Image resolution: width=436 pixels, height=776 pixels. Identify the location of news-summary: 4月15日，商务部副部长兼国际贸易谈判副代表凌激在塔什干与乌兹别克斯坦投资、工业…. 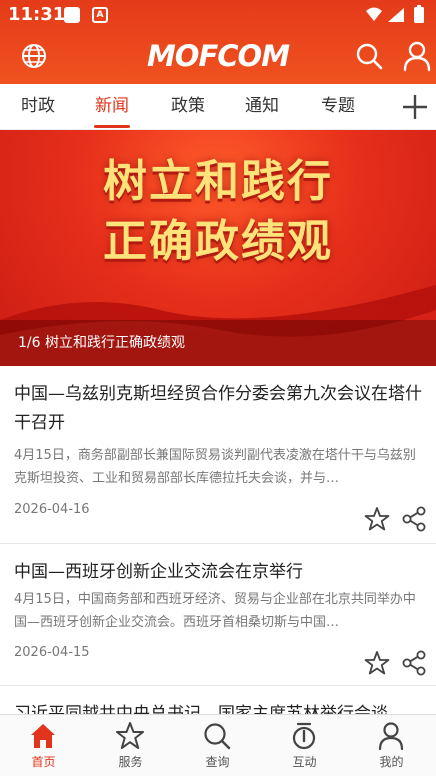
(215, 467).